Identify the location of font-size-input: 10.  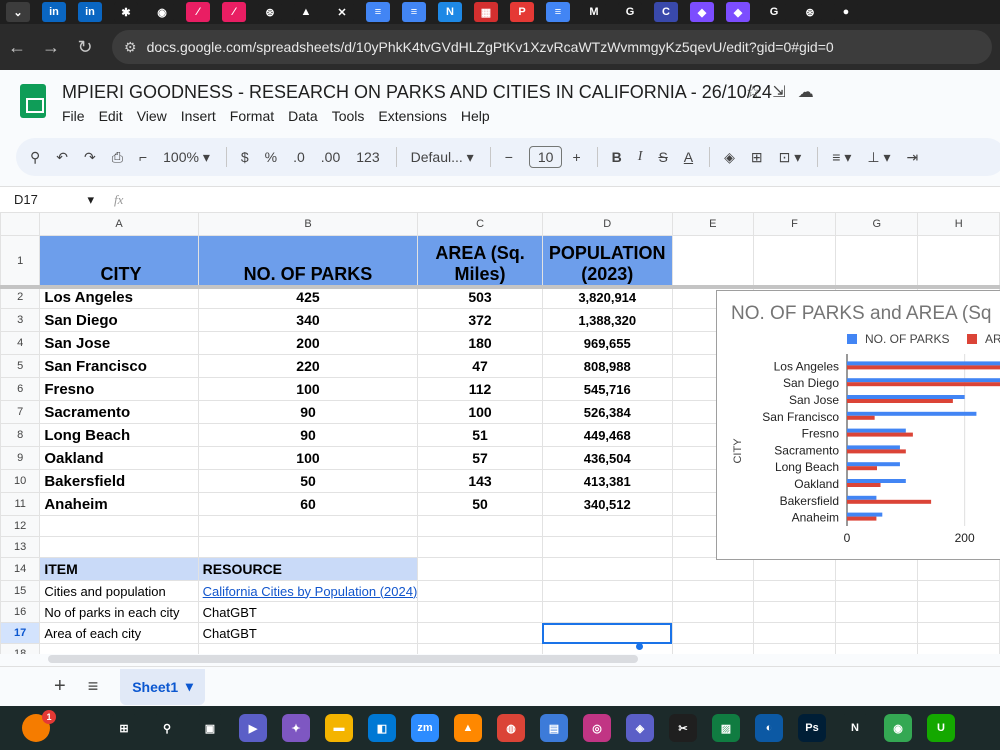
(545, 157).